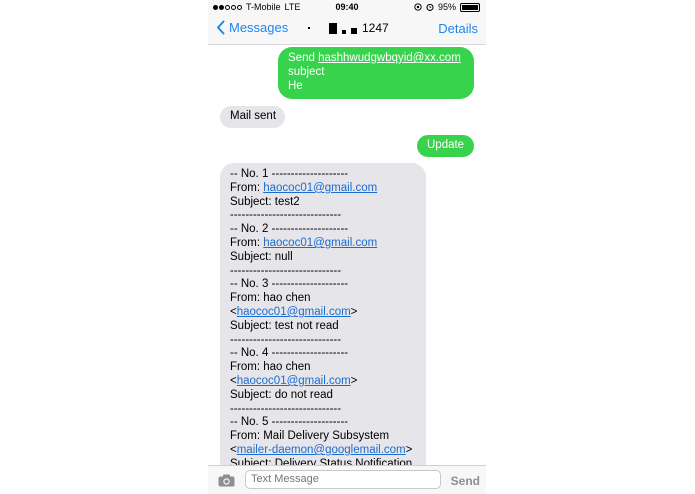  What do you see at coordinates (430, 7) in the screenshot?
I see `alarm-icon` at bounding box center [430, 7].